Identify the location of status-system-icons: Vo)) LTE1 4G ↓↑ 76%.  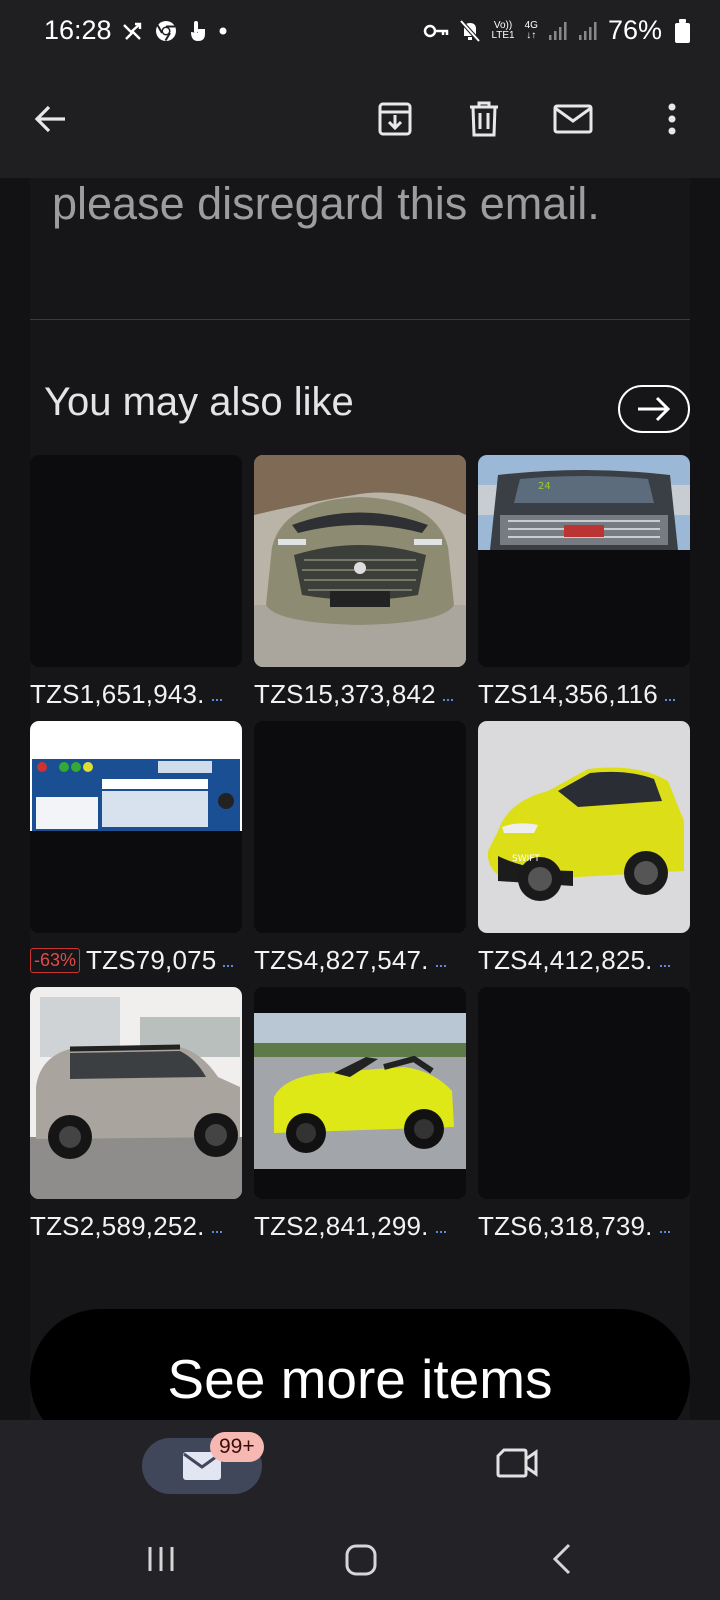
(542, 30).